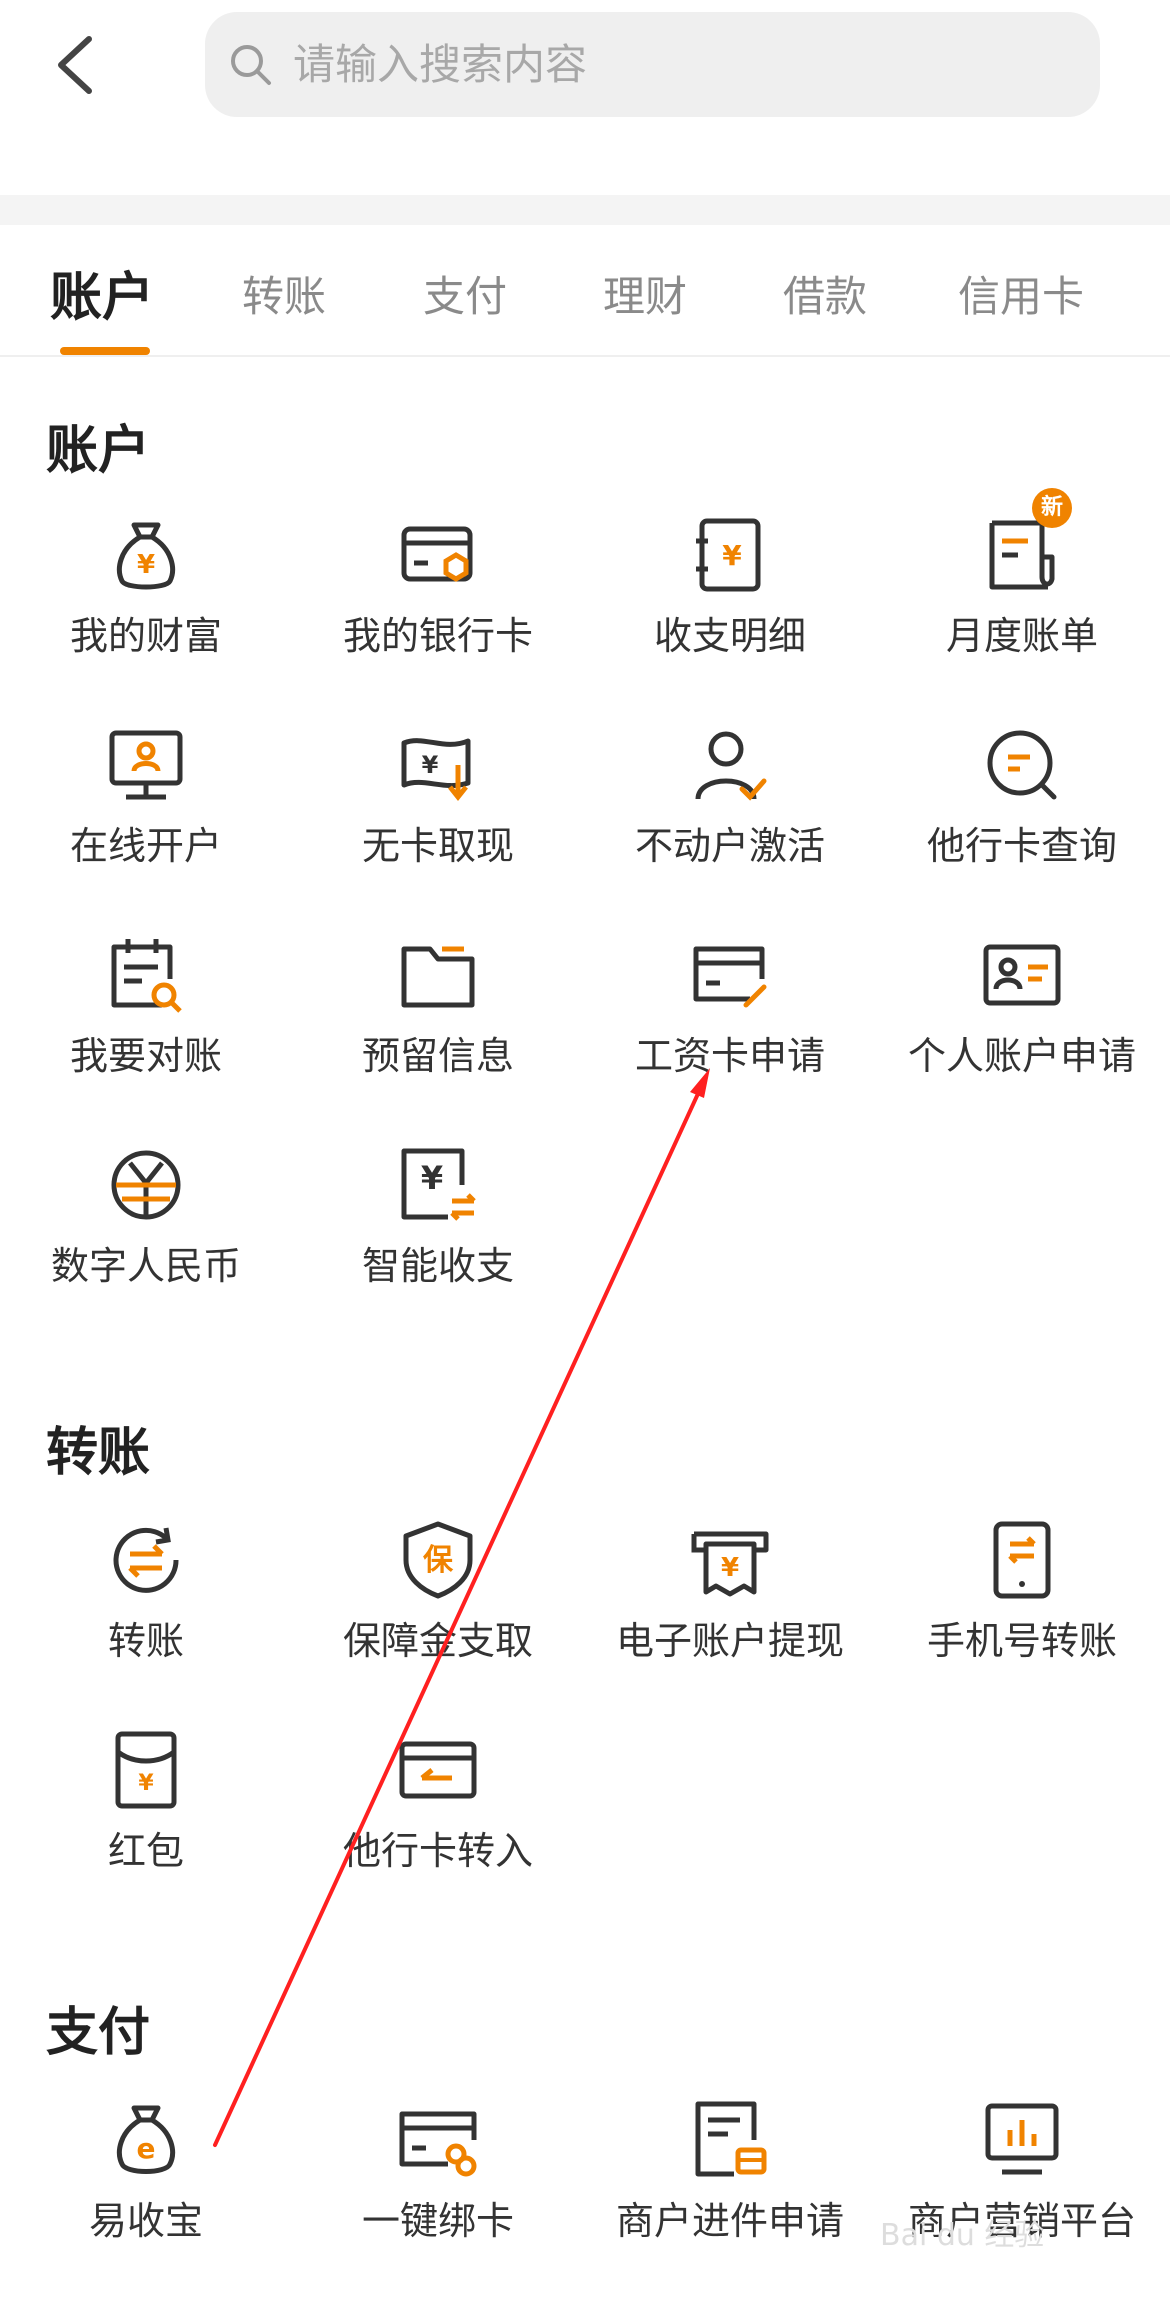 This screenshot has height=2310, width=1170. I want to click on menu-item-label: 他行卡转入, so click(437, 1851).